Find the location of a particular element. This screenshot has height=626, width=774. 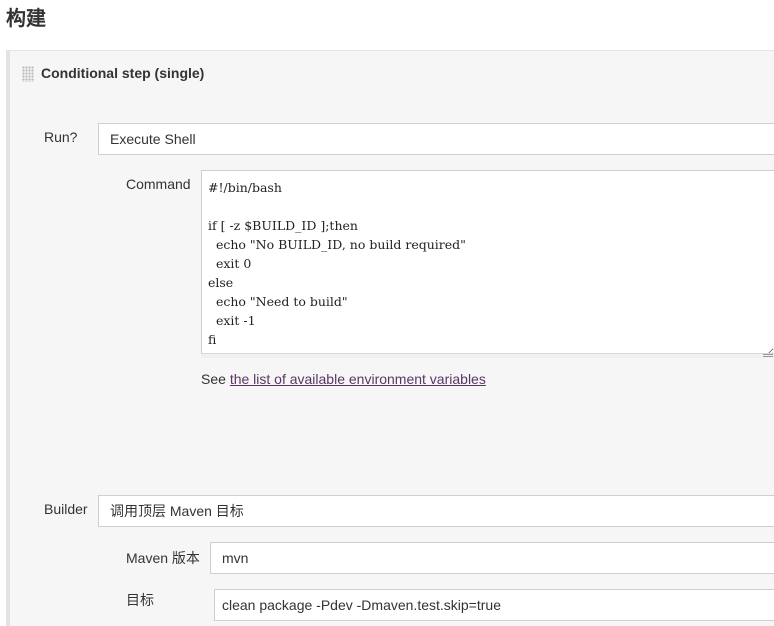

maven-version-label: Maven 版本 is located at coordinates (163, 558).